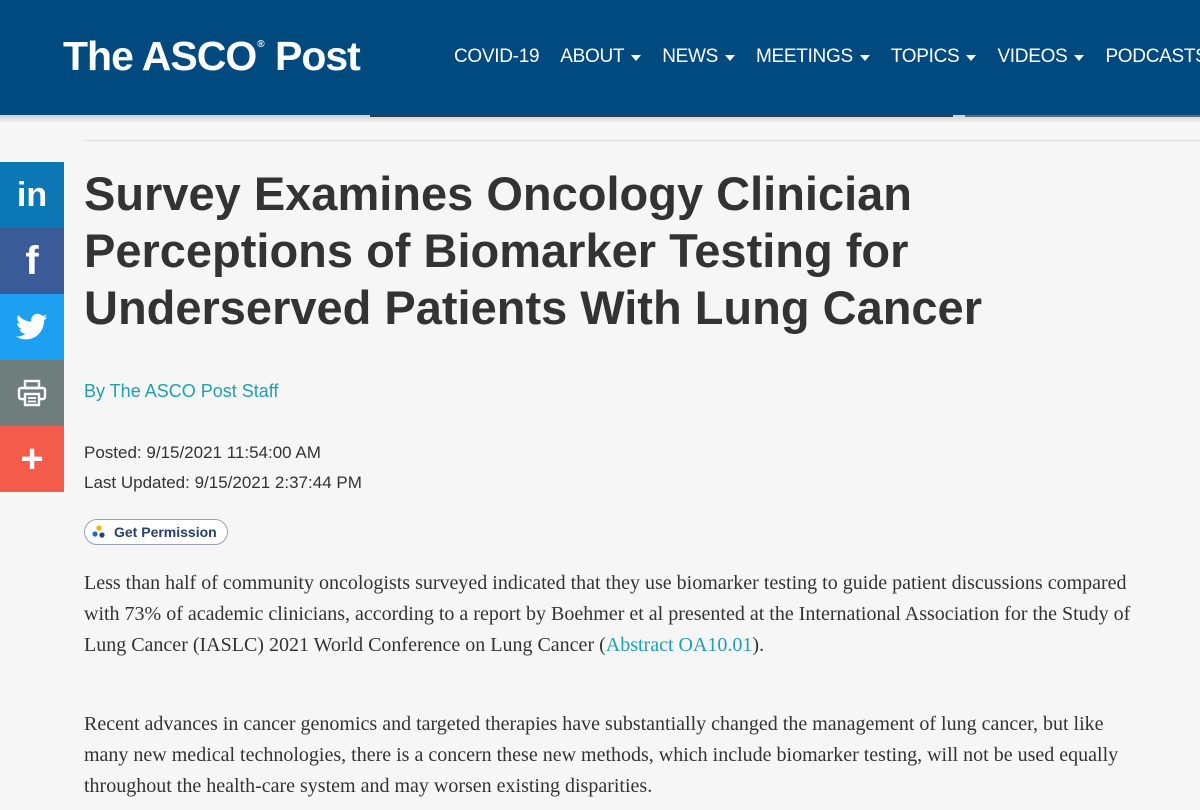 The height and width of the screenshot is (810, 1200). I want to click on nav-item-topics: TOPICS, so click(934, 57).